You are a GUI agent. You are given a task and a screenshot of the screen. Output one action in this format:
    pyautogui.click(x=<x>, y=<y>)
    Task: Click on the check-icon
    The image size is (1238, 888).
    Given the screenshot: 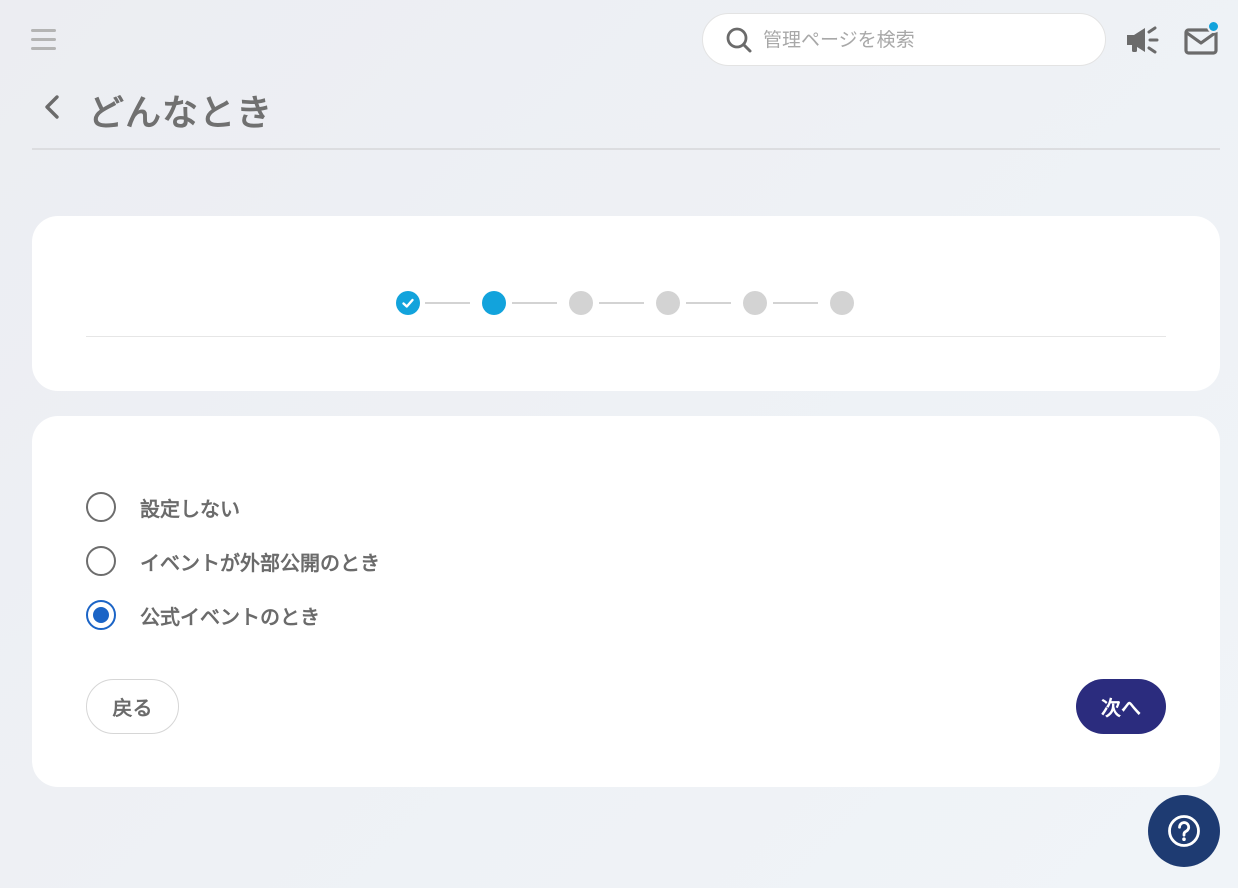 What is the action you would take?
    pyautogui.click(x=408, y=303)
    